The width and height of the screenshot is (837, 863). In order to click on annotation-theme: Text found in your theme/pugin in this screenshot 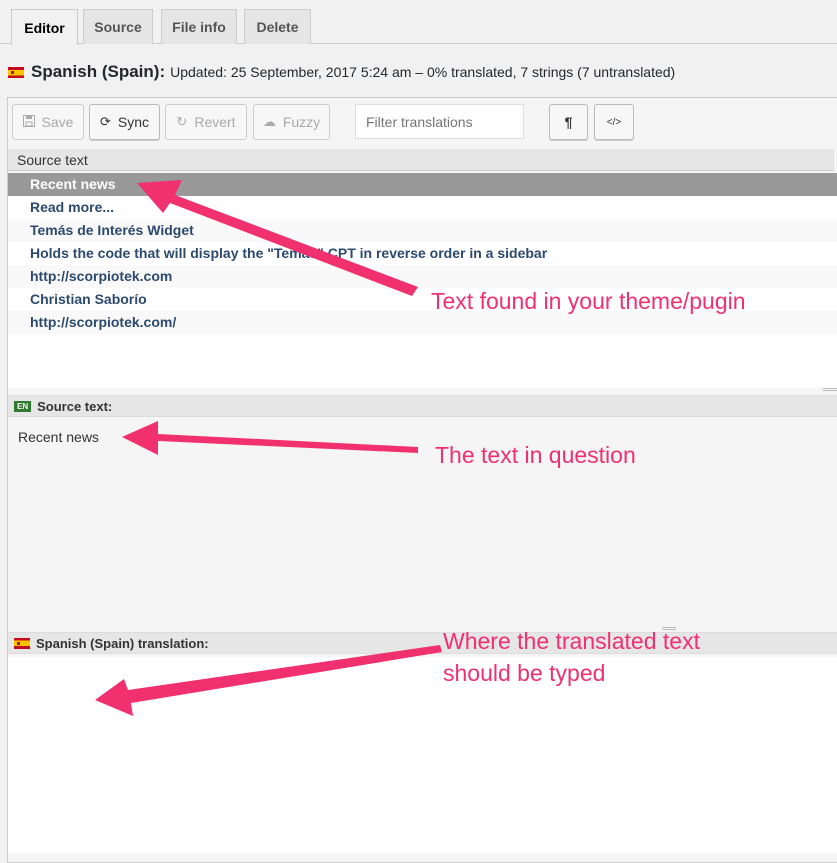, I will do `click(588, 301)`.